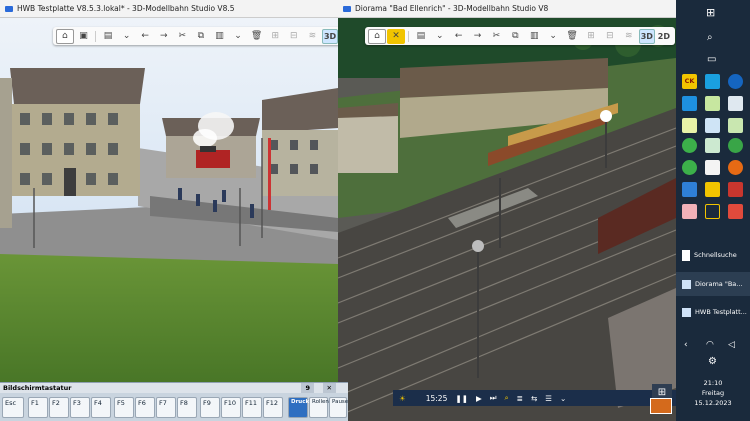  I want to click on windows-start-icon: ⊞, so click(710, 12).